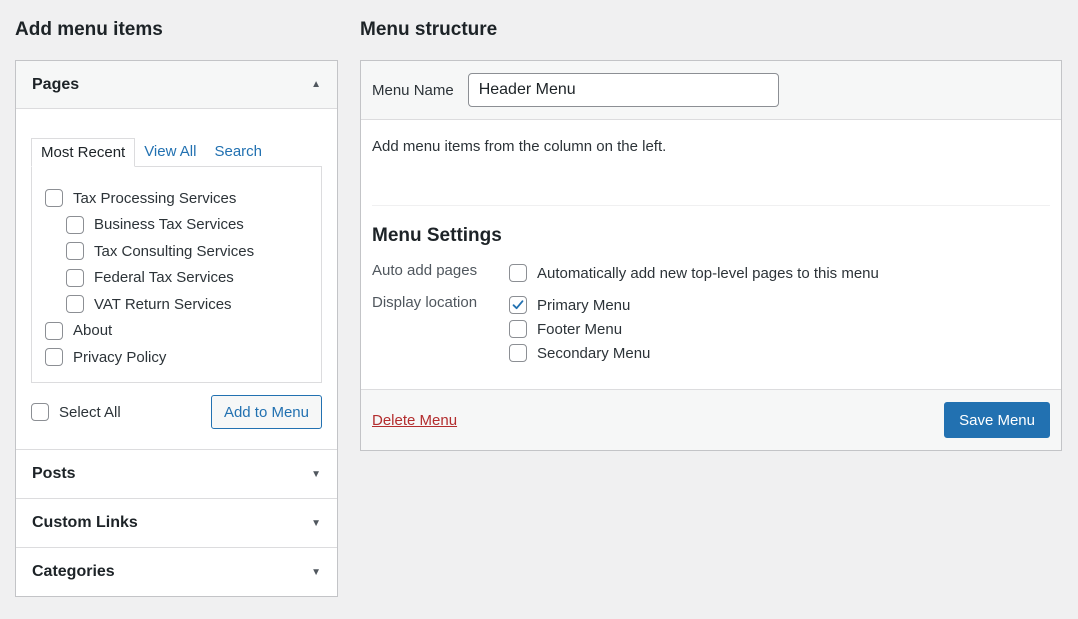 Image resolution: width=1078 pixels, height=619 pixels. What do you see at coordinates (163, 304) in the screenshot?
I see `page-item-label: VAT Return Services` at bounding box center [163, 304].